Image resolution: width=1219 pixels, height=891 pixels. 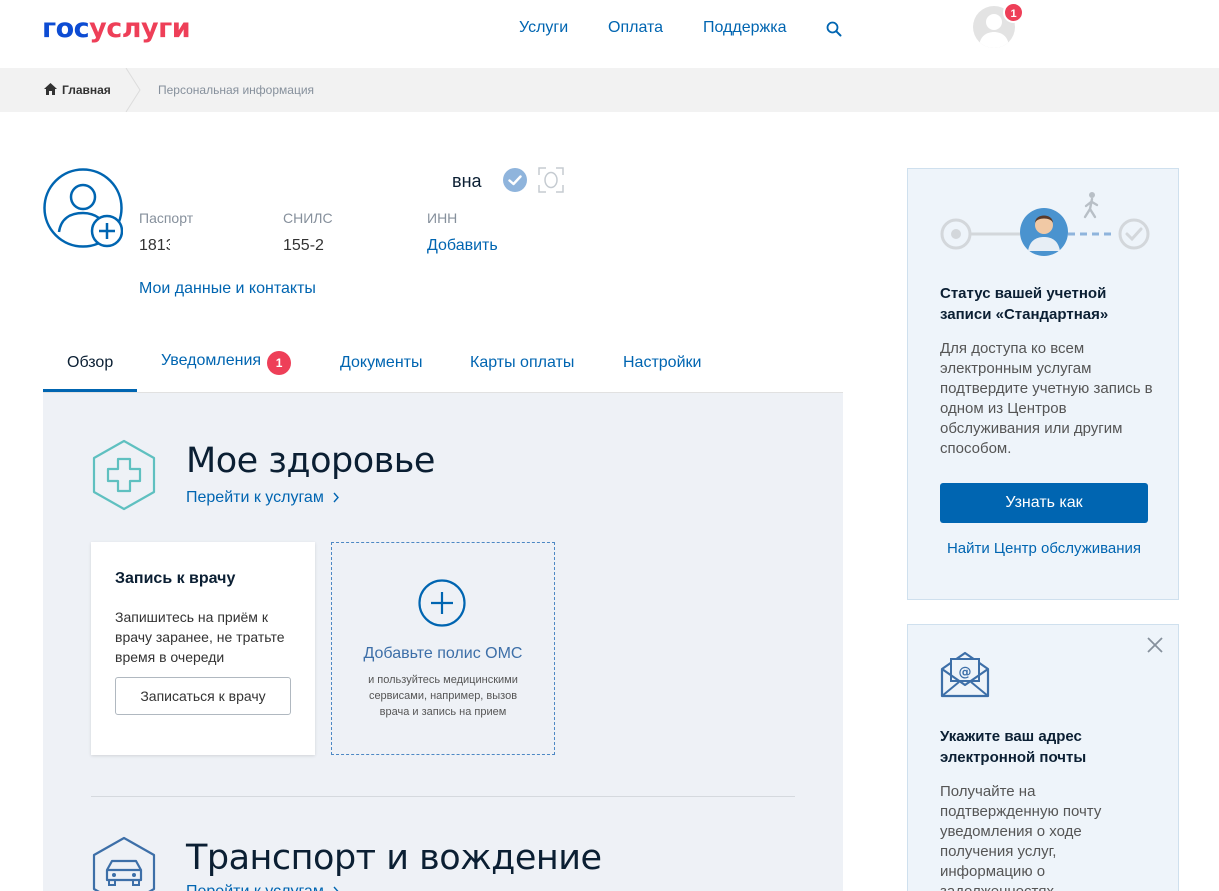 What do you see at coordinates (236, 90) in the screenshot?
I see `breadcrumb-current: Персональная информация` at bounding box center [236, 90].